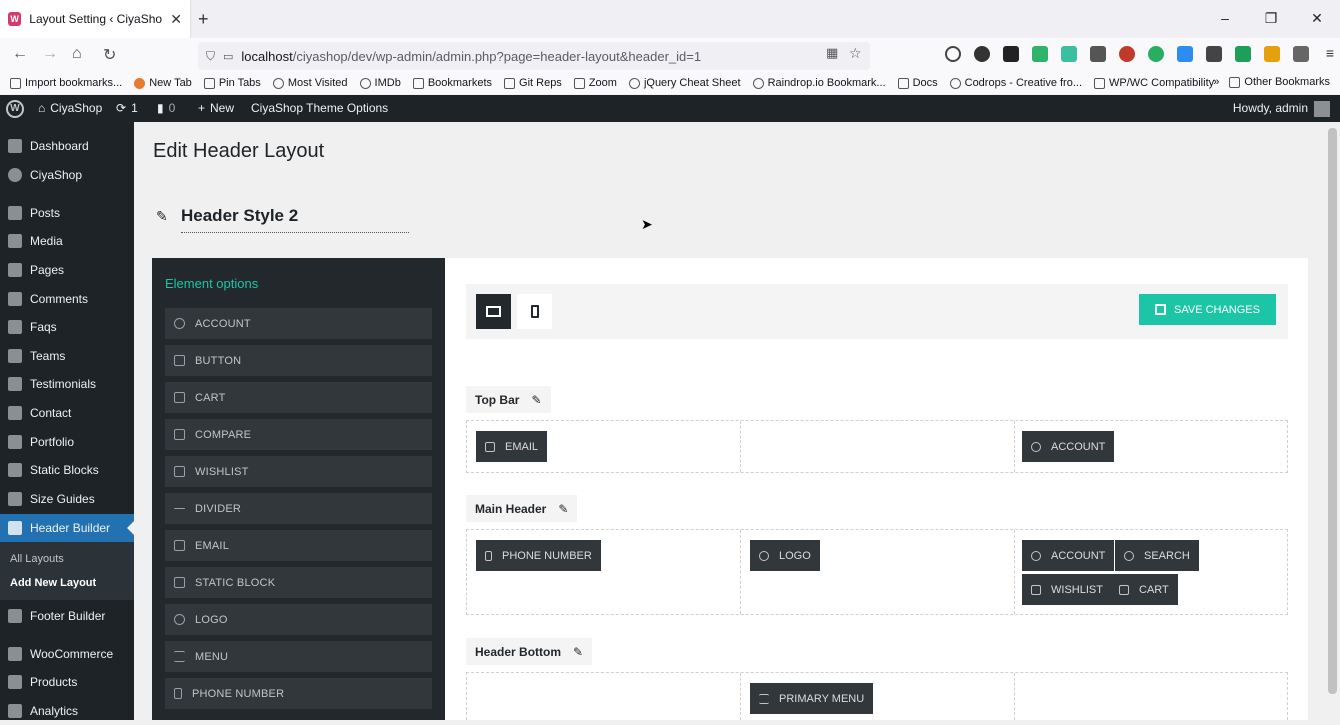 The width and height of the screenshot is (1340, 725). What do you see at coordinates (67, 682) in the screenshot?
I see `sidebar-item-products: Products` at bounding box center [67, 682].